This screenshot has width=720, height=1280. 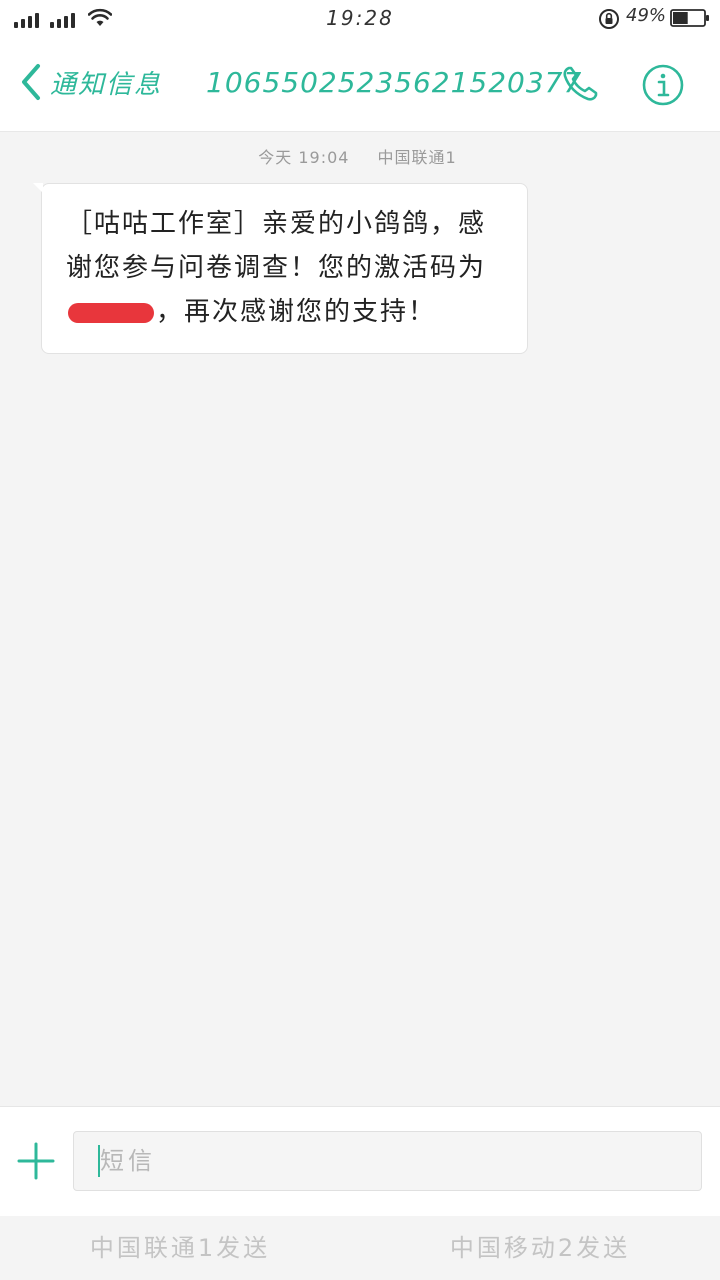 I want to click on battery-icon, so click(x=689, y=18).